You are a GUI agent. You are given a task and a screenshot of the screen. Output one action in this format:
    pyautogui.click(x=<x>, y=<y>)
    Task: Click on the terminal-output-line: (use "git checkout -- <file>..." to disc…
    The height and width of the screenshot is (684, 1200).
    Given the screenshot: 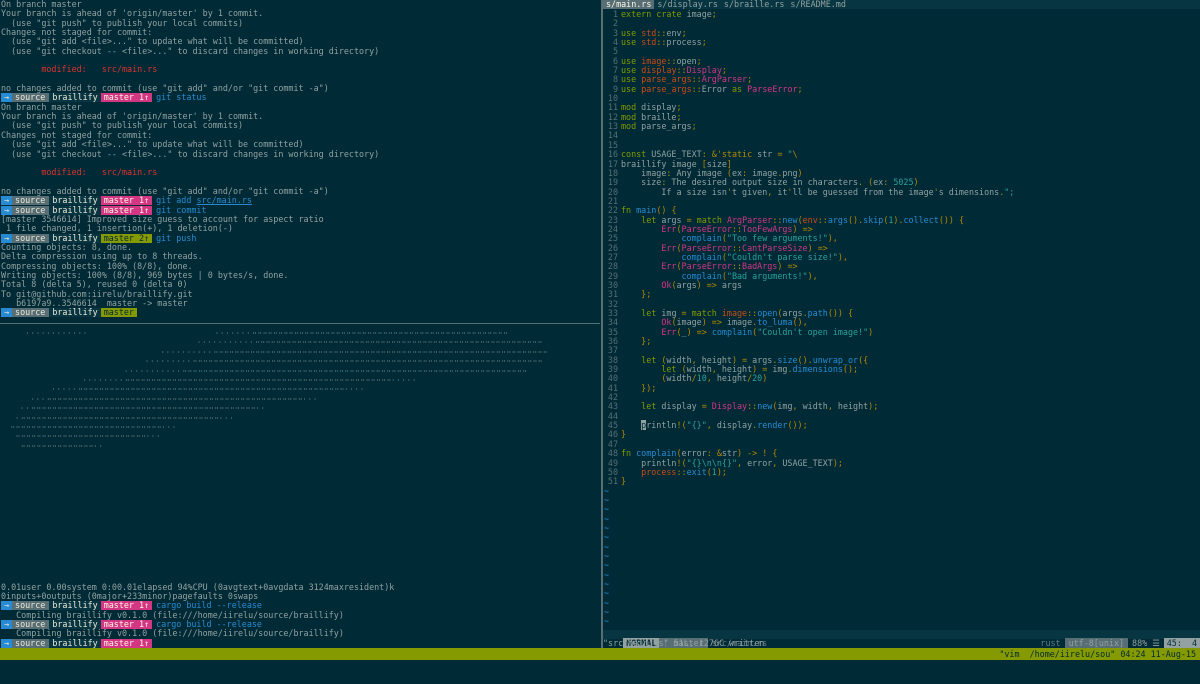 What is the action you would take?
    pyautogui.click(x=190, y=153)
    